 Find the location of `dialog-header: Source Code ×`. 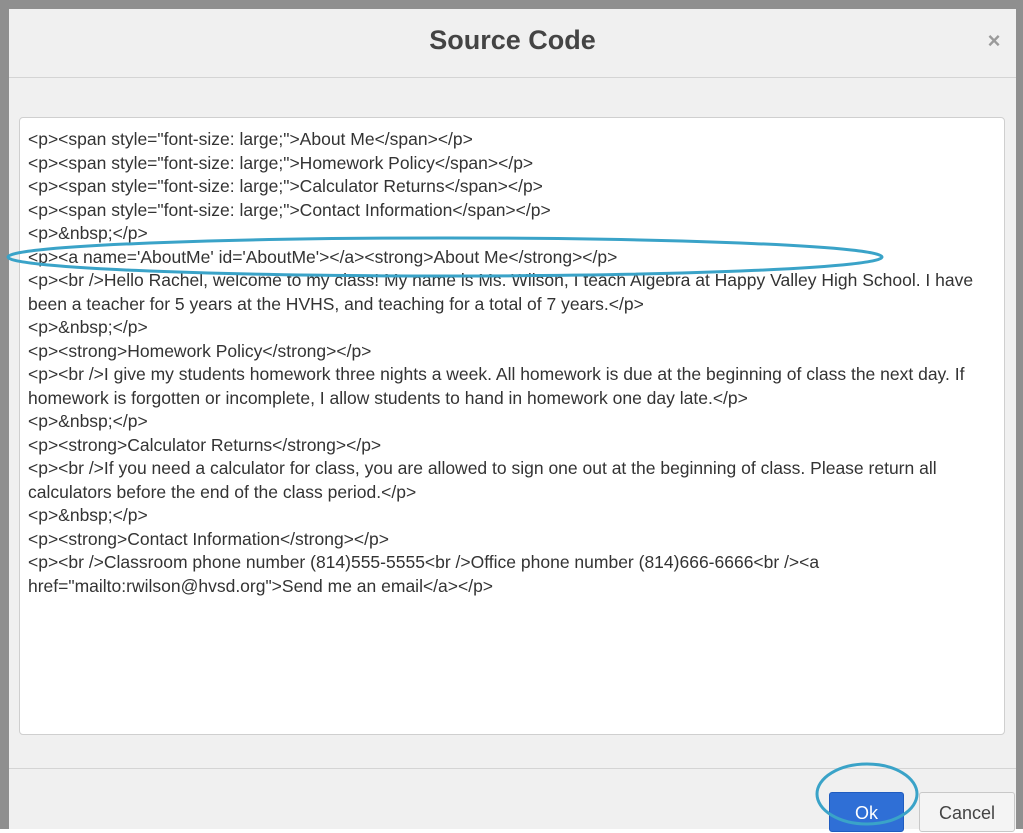

dialog-header: Source Code × is located at coordinates (512, 43).